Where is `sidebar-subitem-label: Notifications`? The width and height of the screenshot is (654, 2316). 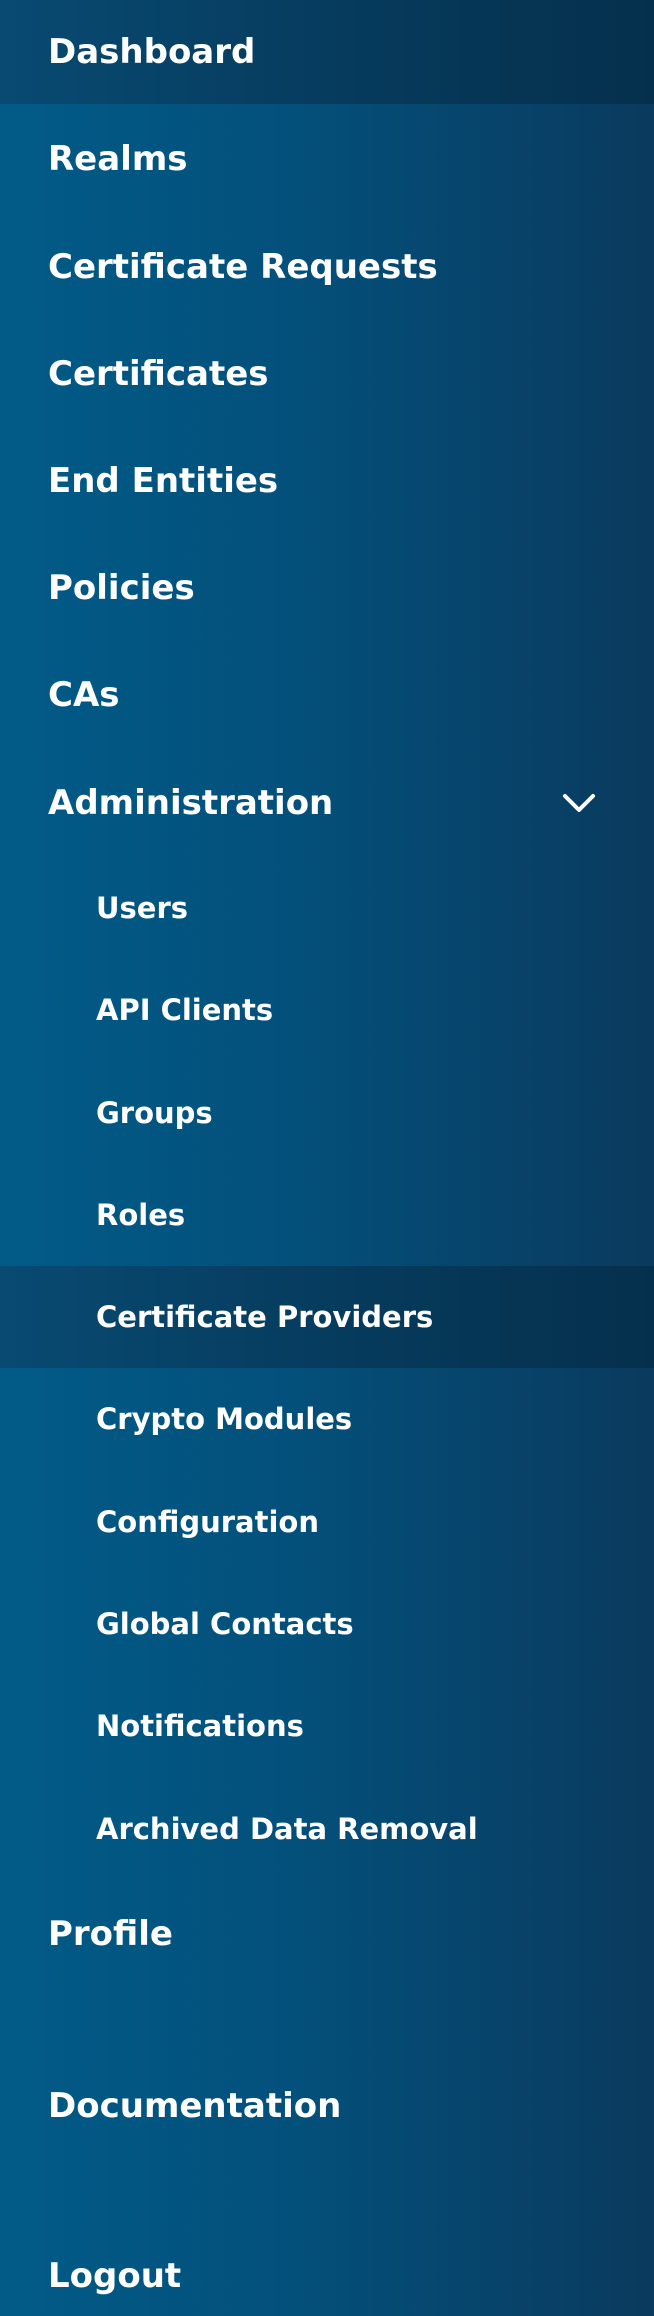
sidebar-subitem-label: Notifications is located at coordinates (200, 1726).